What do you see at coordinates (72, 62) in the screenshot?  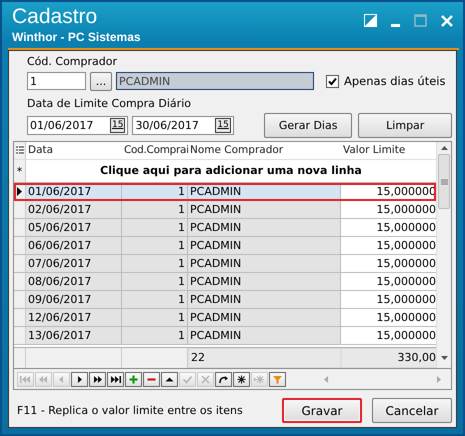 I see `field-label: Cód. Comprador` at bounding box center [72, 62].